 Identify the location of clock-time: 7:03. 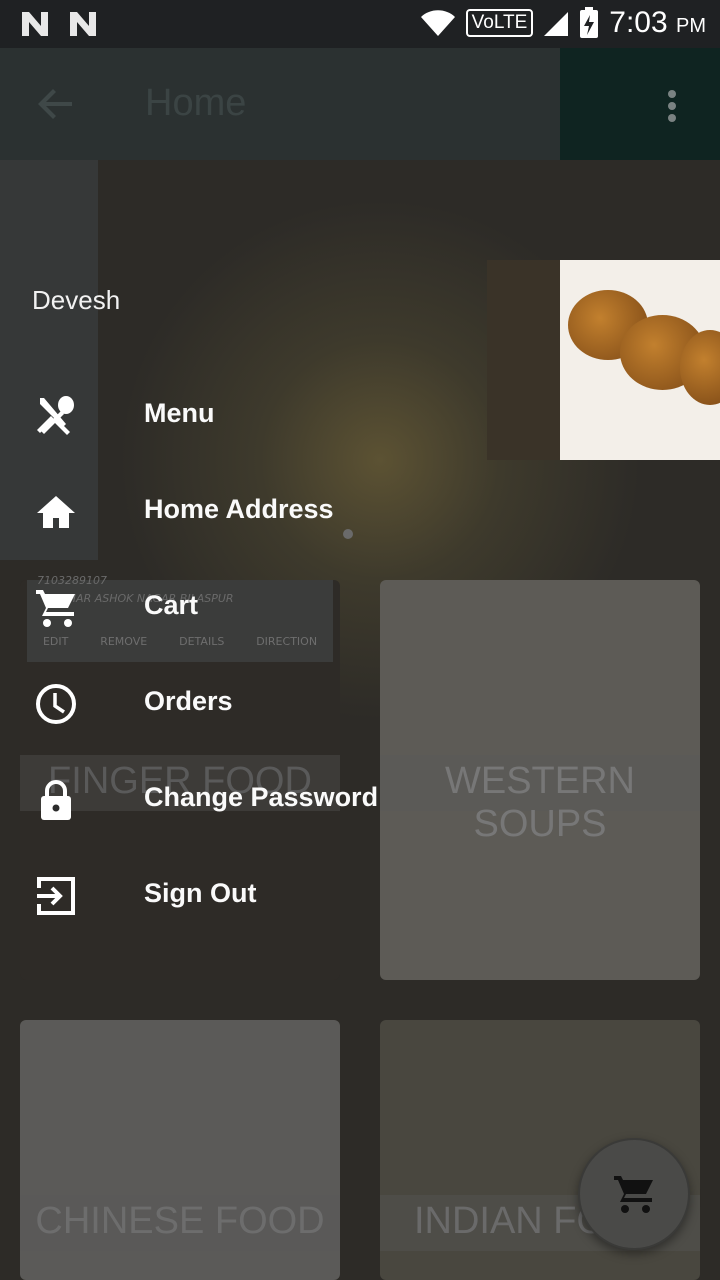
(638, 22).